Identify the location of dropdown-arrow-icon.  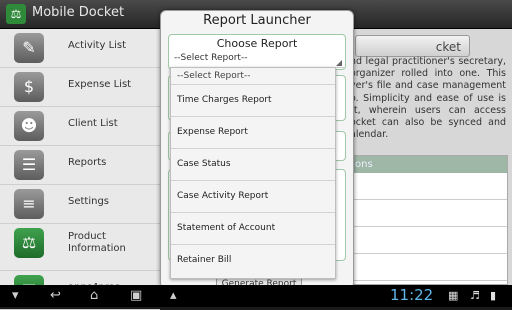
(339, 63).